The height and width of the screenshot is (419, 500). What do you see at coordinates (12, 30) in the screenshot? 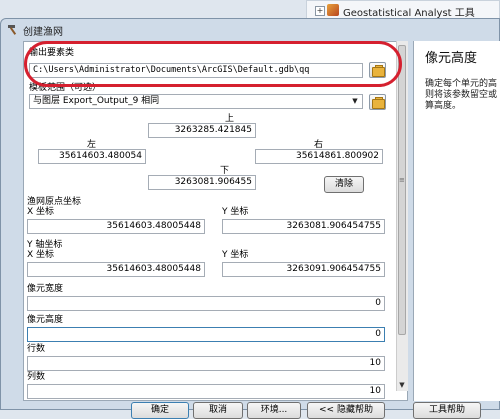
I see `hammer-icon` at bounding box center [12, 30].